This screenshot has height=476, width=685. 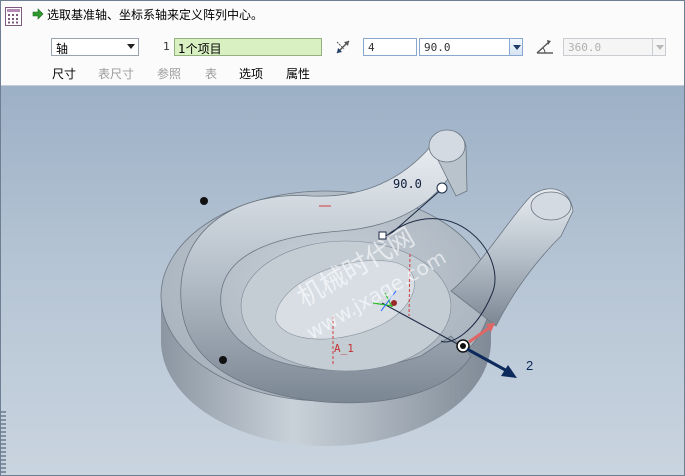 What do you see at coordinates (608, 47) in the screenshot?
I see `total-angle-field: 360.0` at bounding box center [608, 47].